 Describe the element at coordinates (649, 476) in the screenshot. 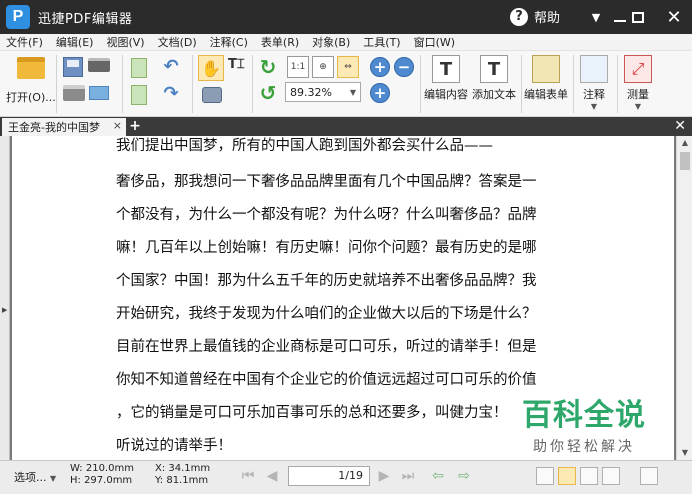

I see `full-screen-icon` at that location.